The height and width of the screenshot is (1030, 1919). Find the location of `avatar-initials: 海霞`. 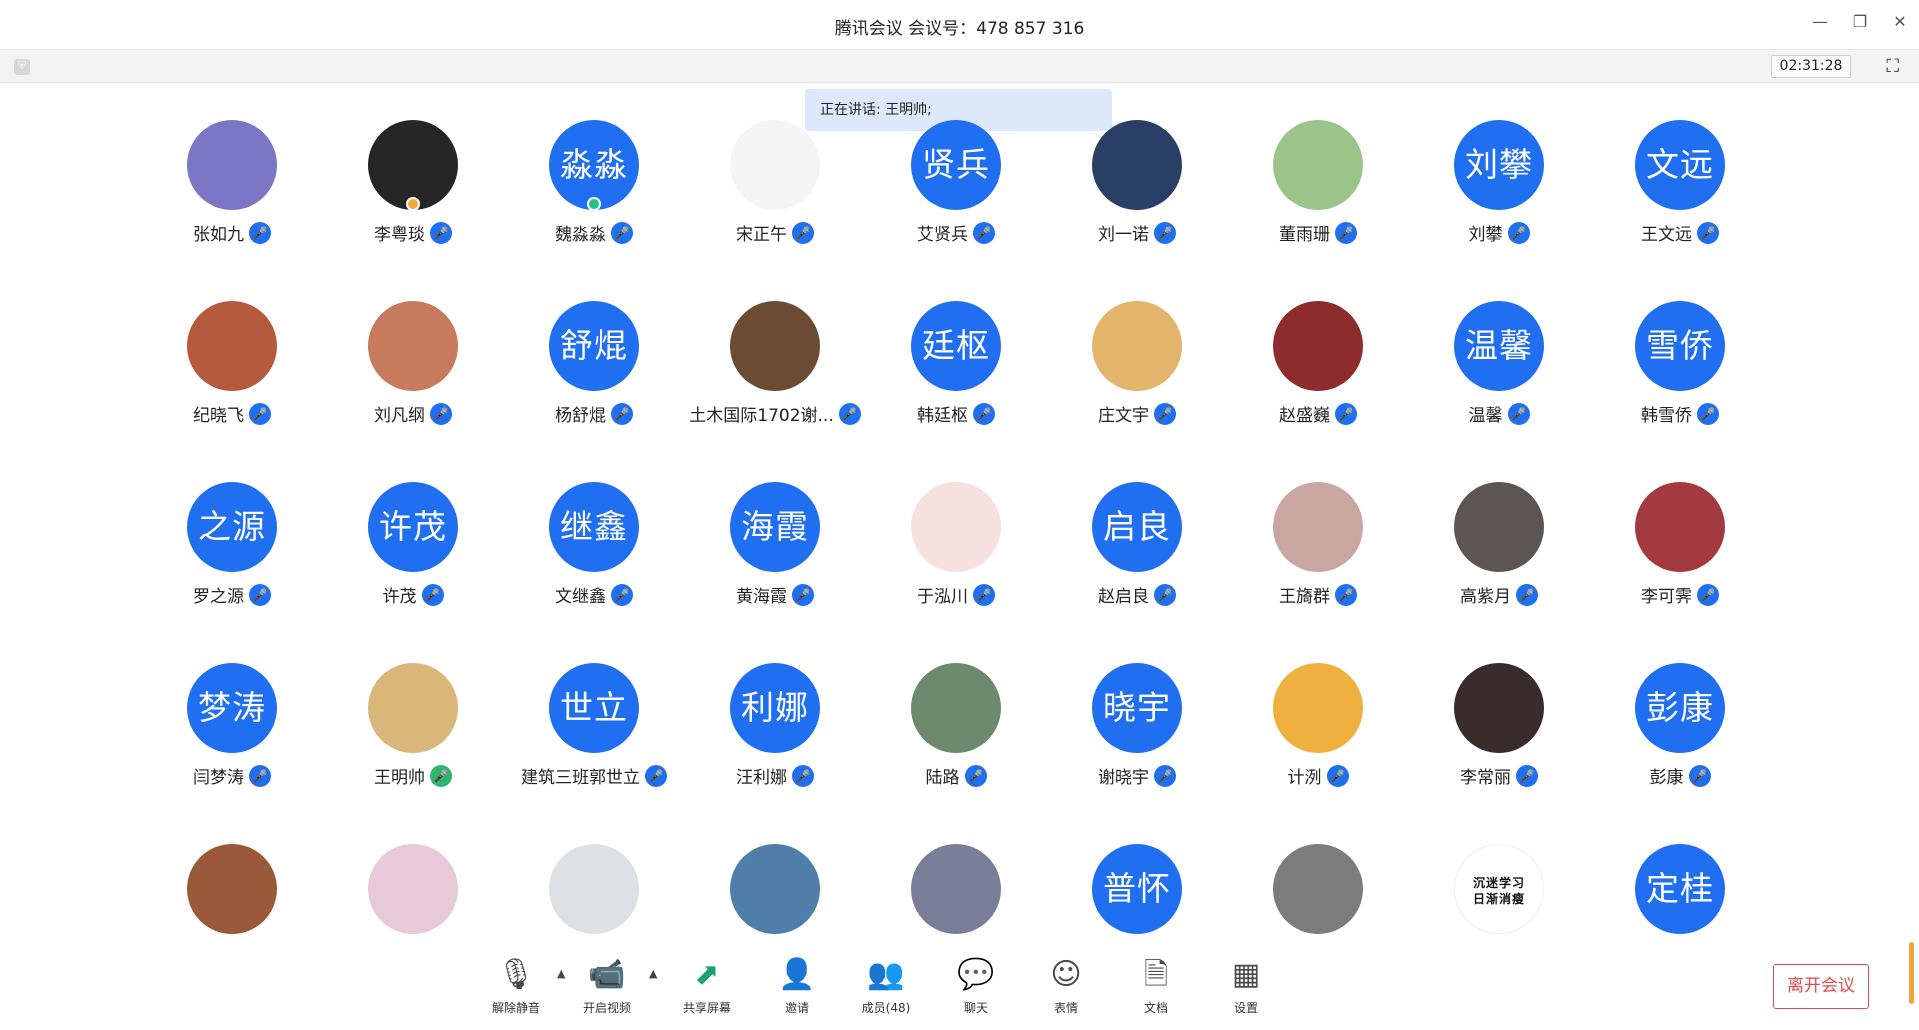

avatar-initials: 海霞 is located at coordinates (775, 527).